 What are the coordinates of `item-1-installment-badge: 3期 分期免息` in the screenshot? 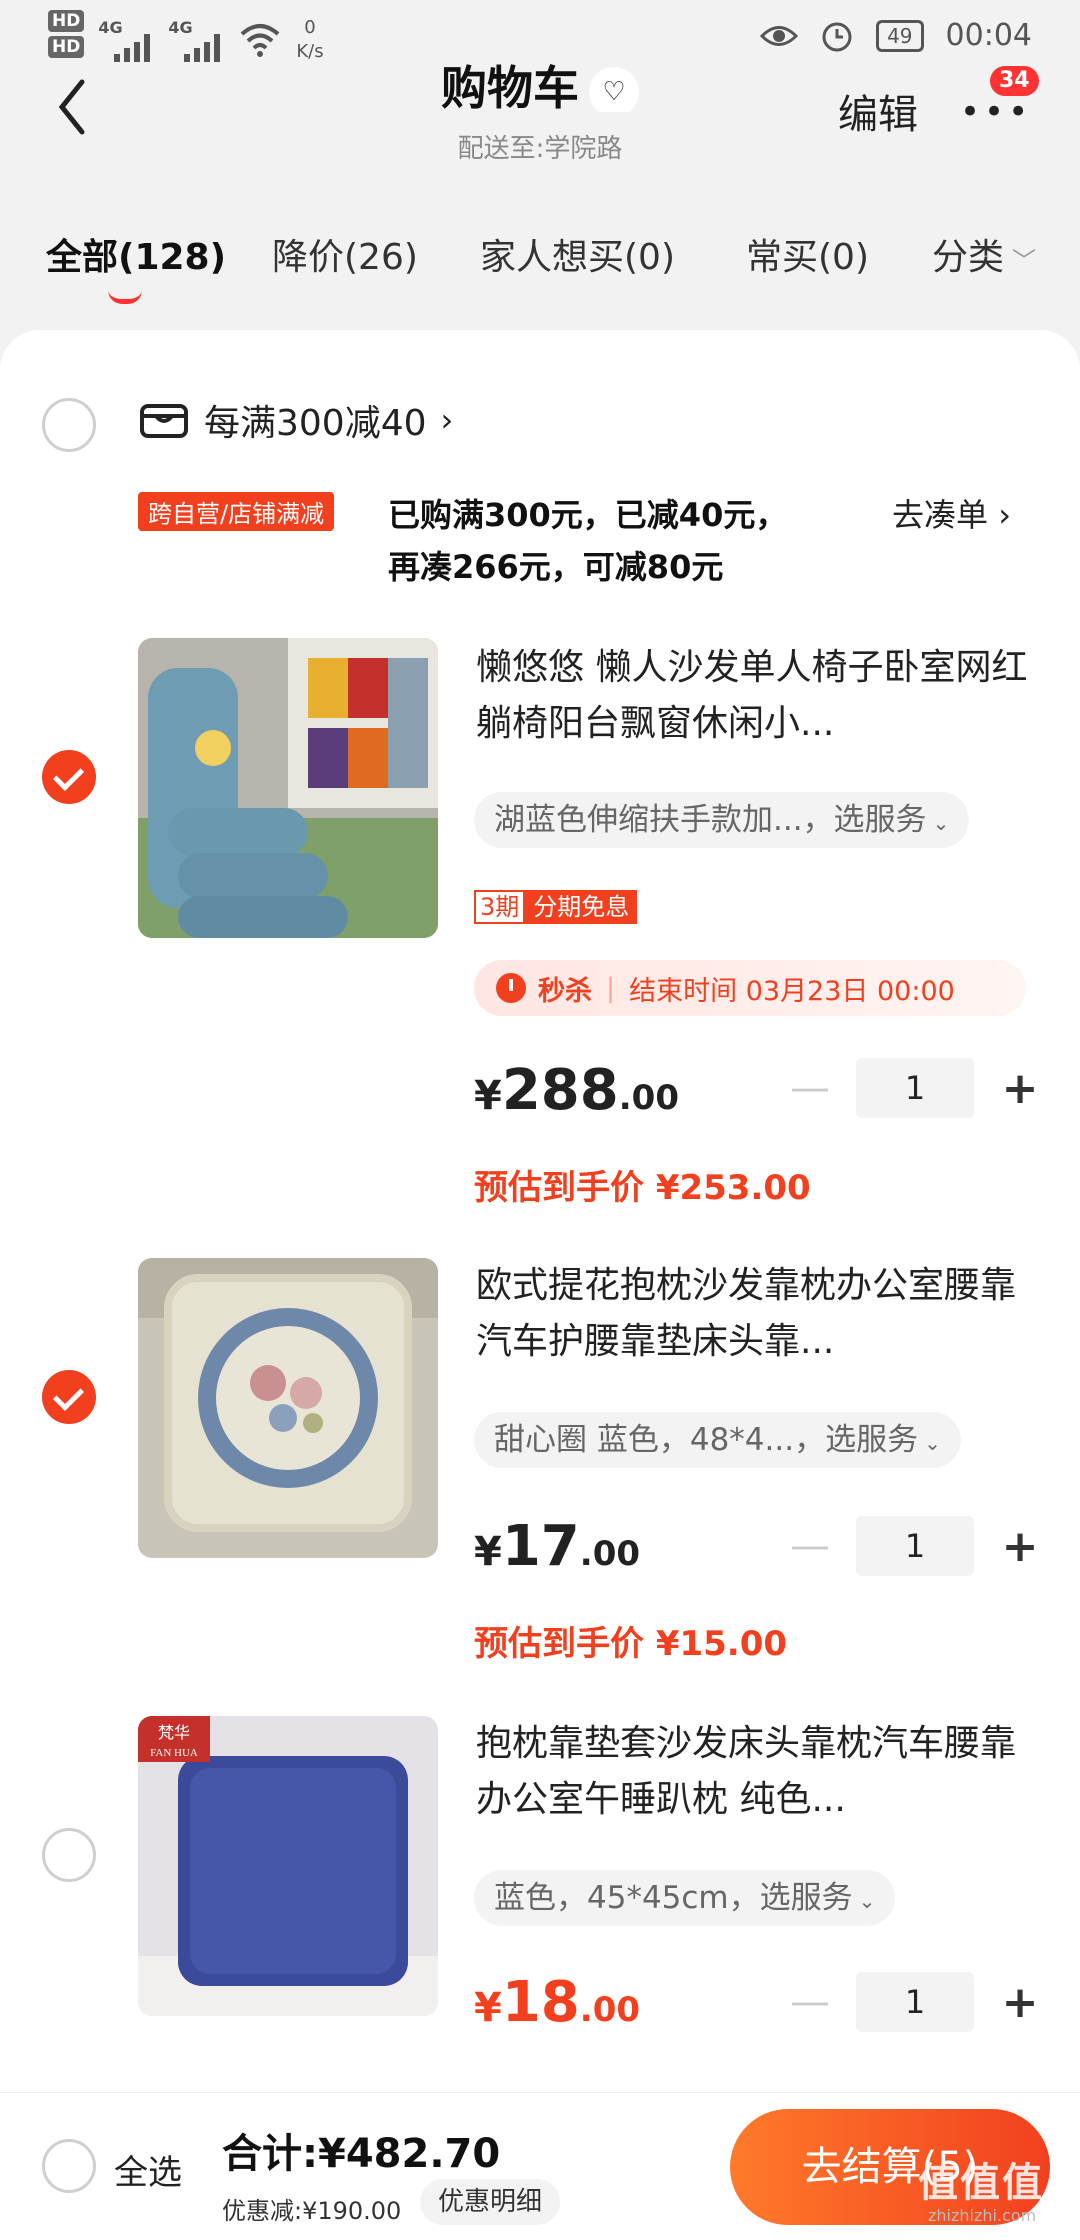 It's located at (556, 907).